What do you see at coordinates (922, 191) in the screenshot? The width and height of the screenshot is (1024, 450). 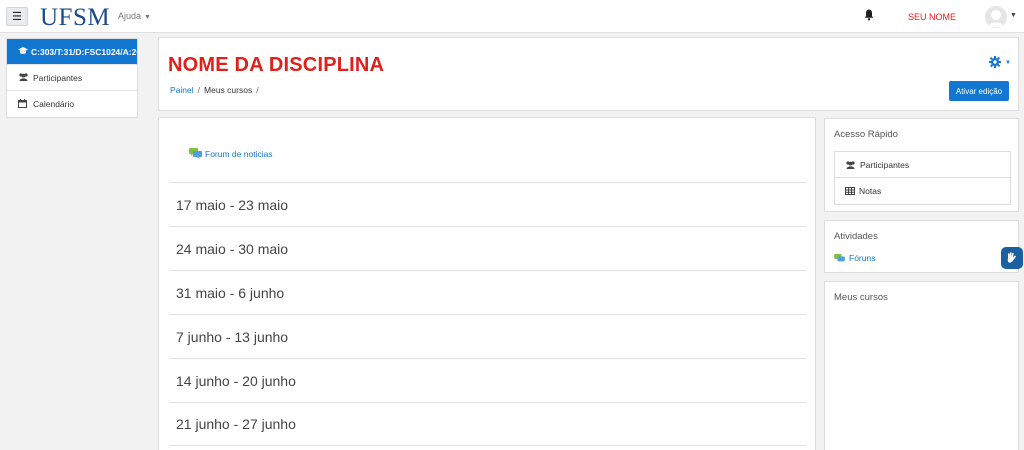 I see `quick-access-grades: Notas` at bounding box center [922, 191].